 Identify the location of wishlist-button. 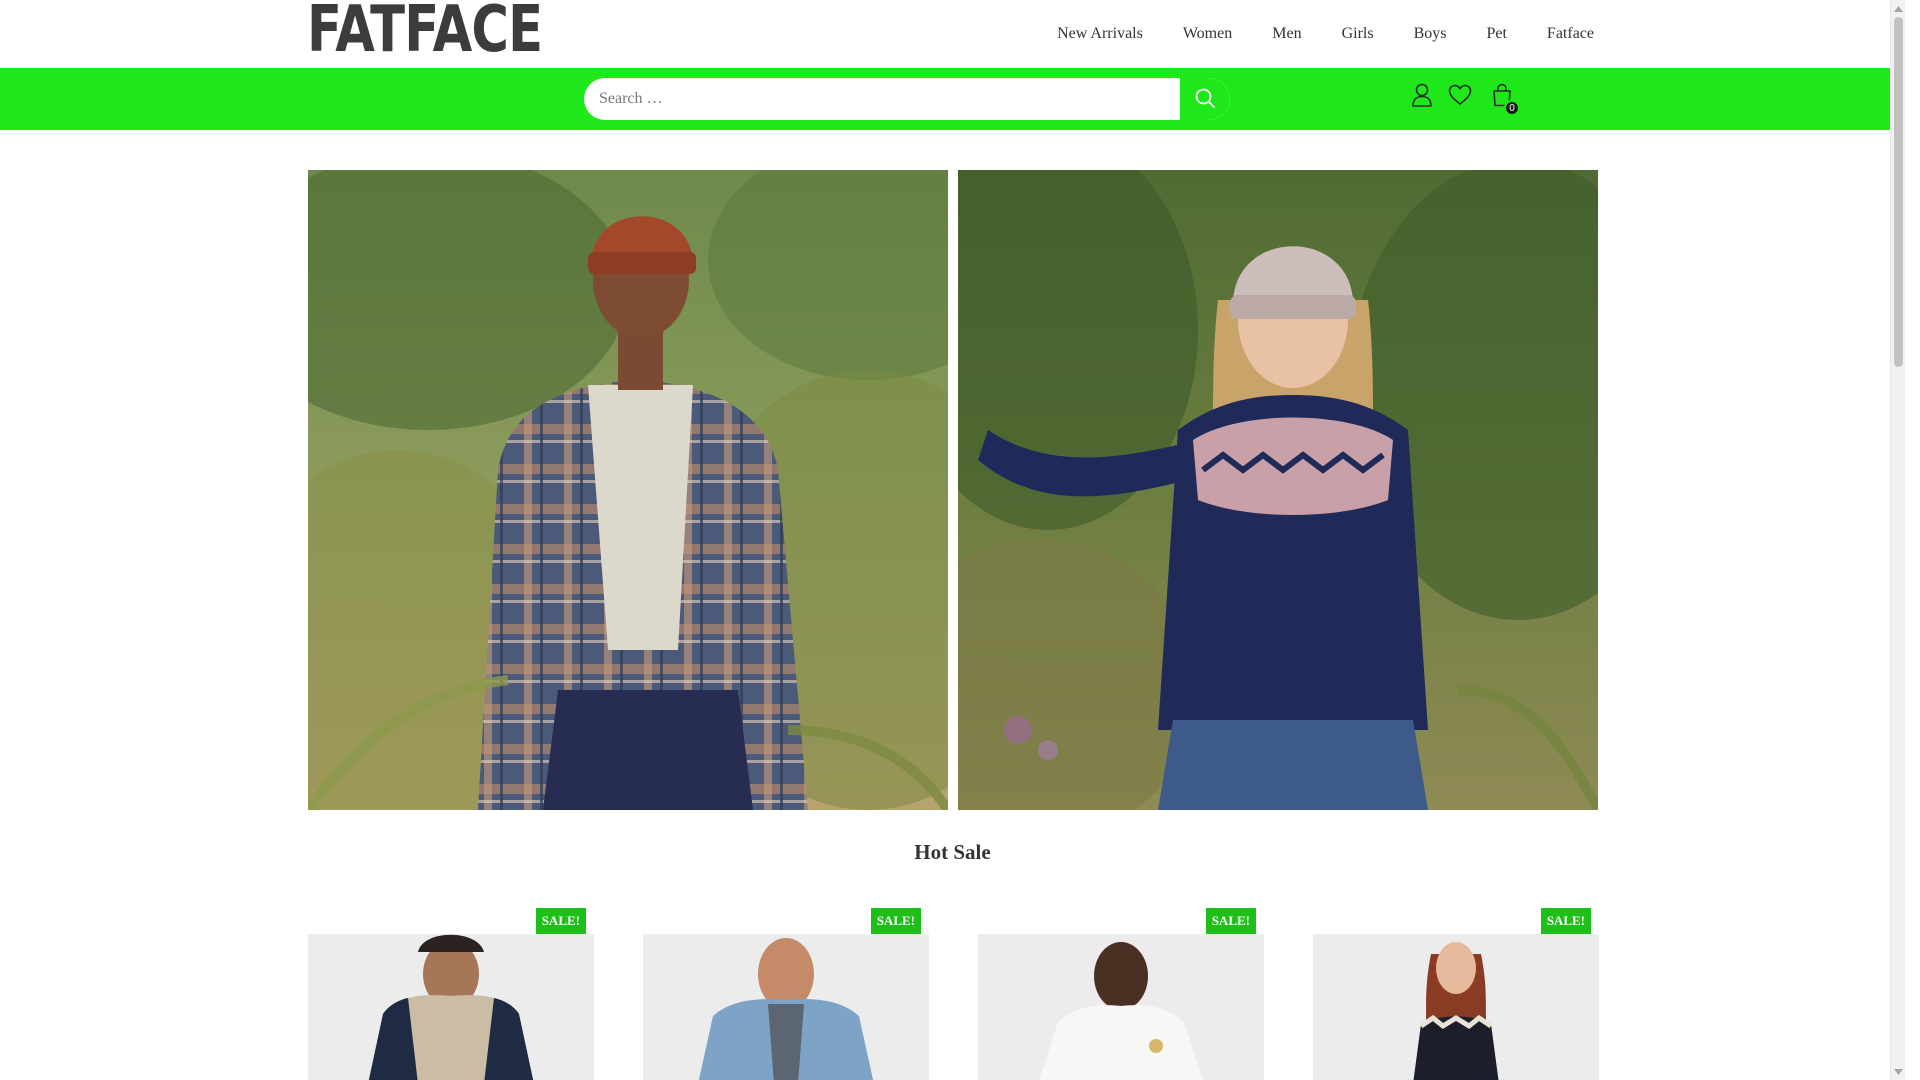
(1460, 97).